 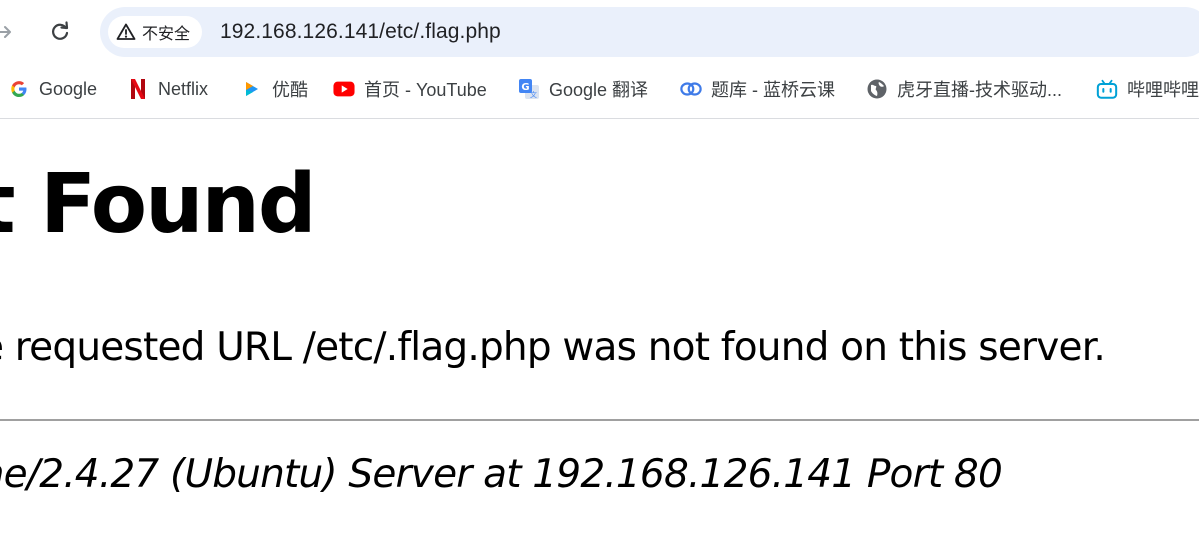 I want to click on reload-icon, so click(x=60, y=30).